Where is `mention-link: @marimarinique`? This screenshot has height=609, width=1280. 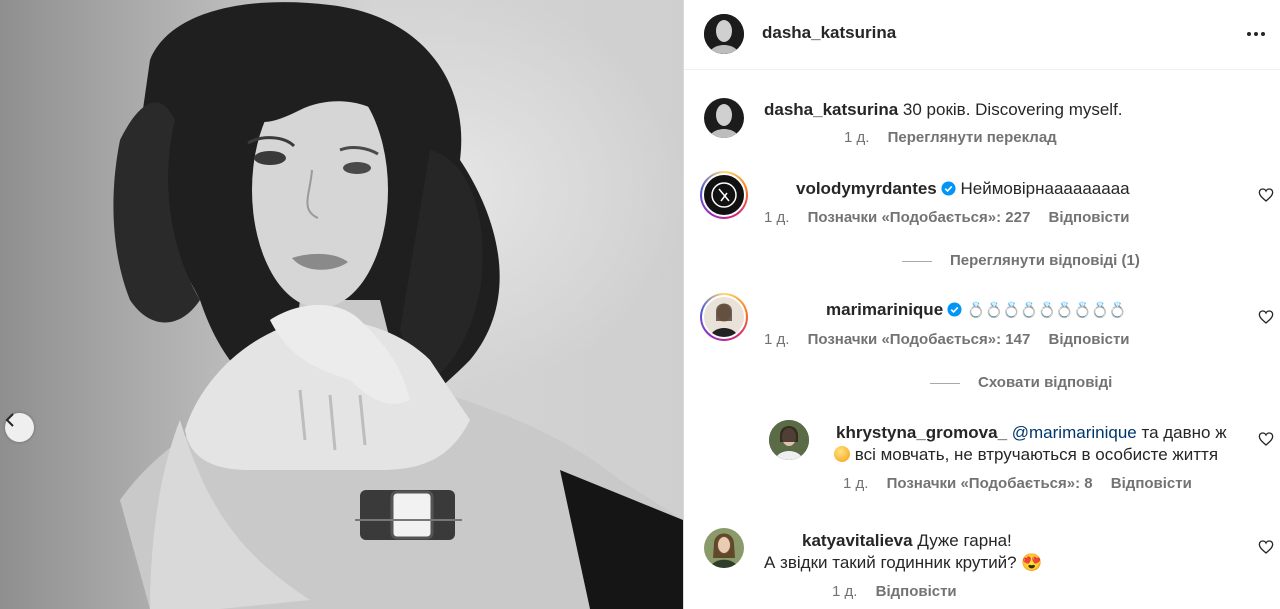
mention-link: @marimarinique is located at coordinates (1074, 432).